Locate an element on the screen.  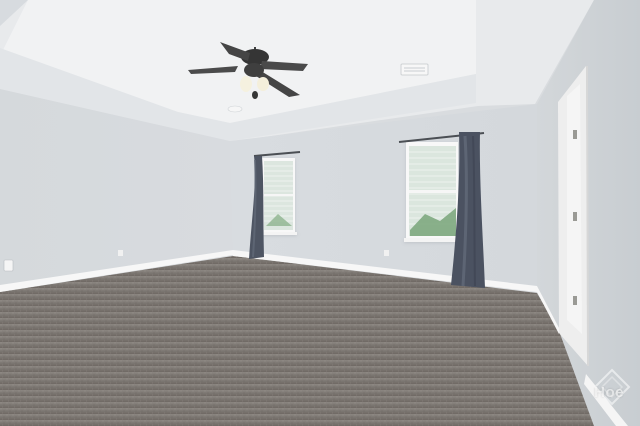
wall-outlet-mid is located at coordinates (120, 253).